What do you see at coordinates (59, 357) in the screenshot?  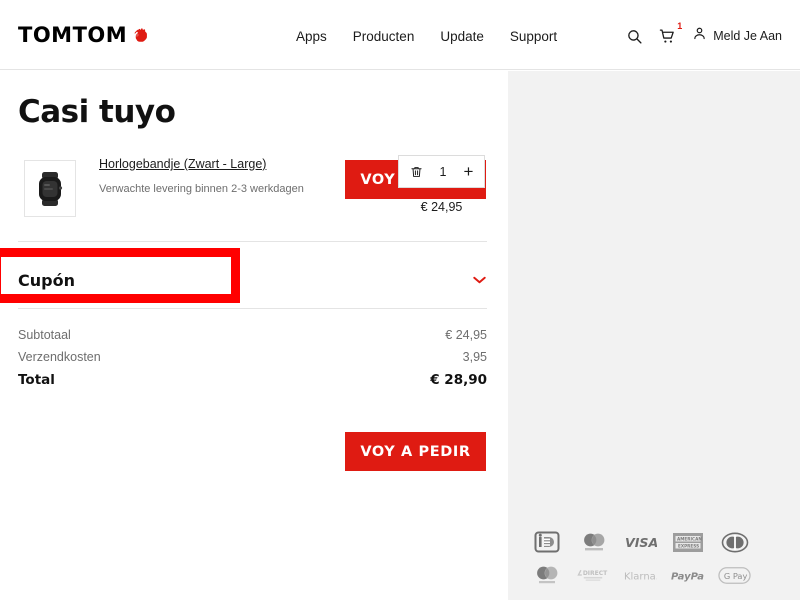 I see `shipping-label: Verzendkosten` at bounding box center [59, 357].